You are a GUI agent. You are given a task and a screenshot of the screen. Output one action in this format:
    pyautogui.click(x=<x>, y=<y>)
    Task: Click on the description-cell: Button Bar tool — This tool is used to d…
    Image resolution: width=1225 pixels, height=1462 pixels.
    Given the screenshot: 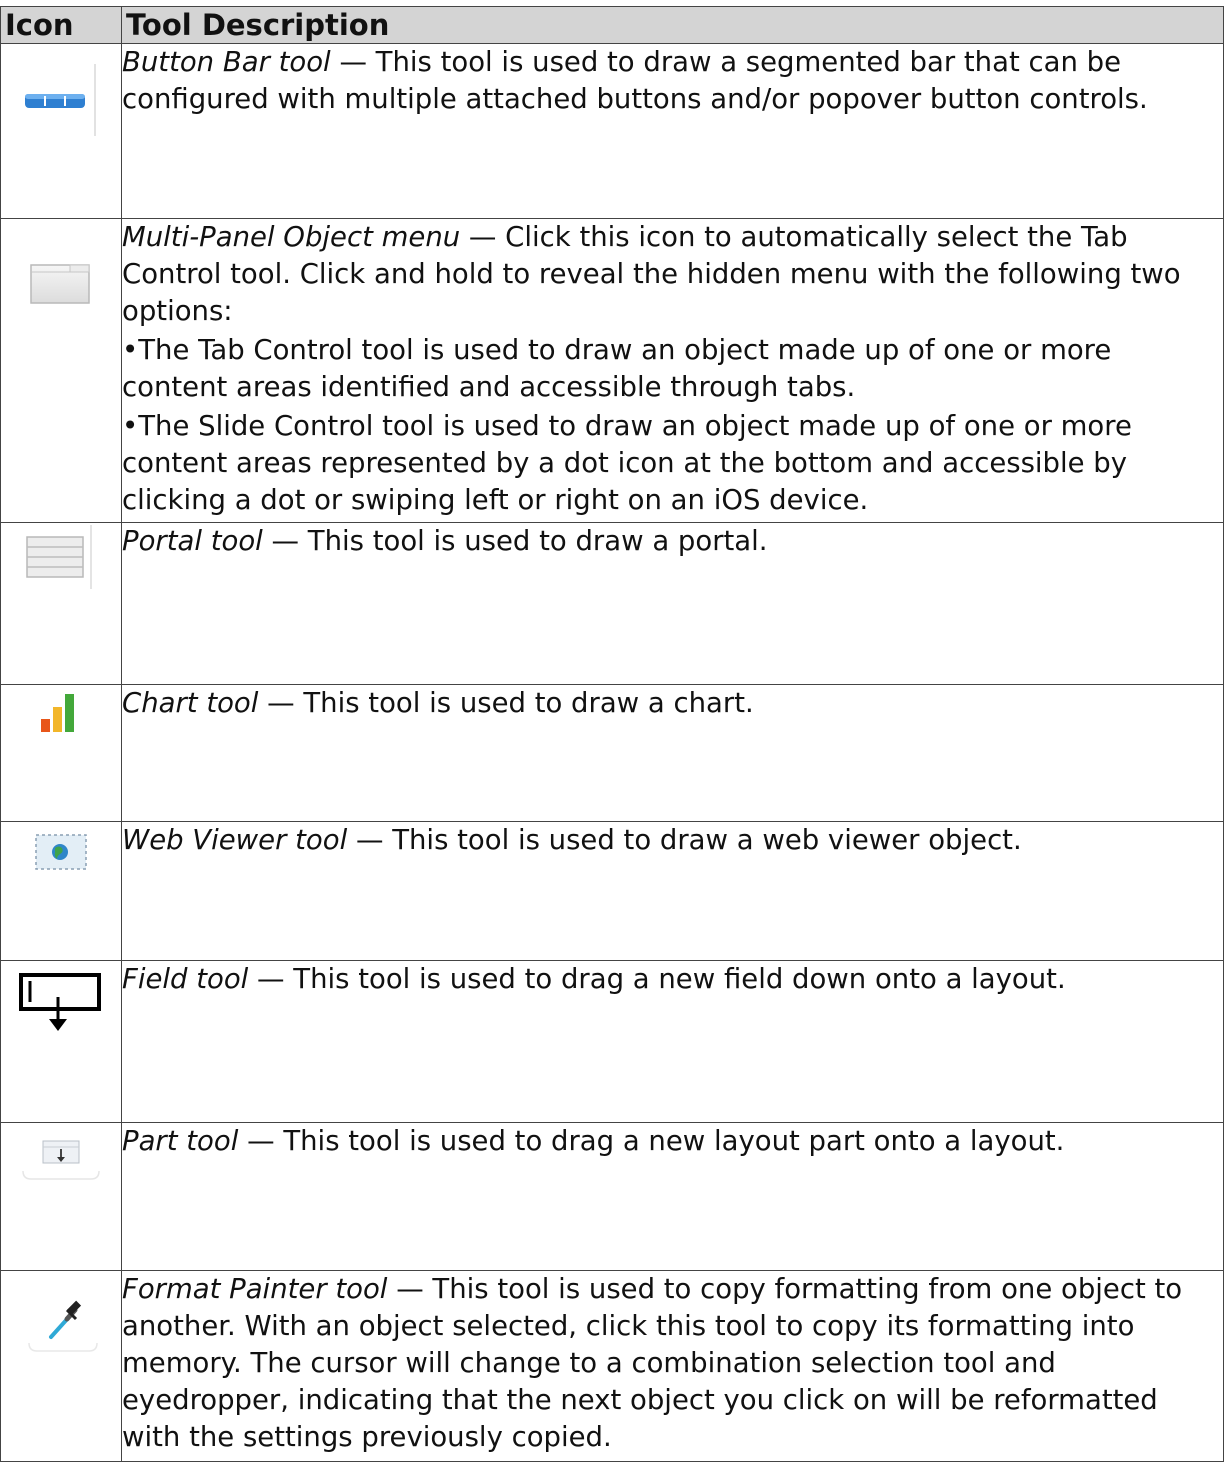 What is the action you would take?
    pyautogui.click(x=672, y=131)
    